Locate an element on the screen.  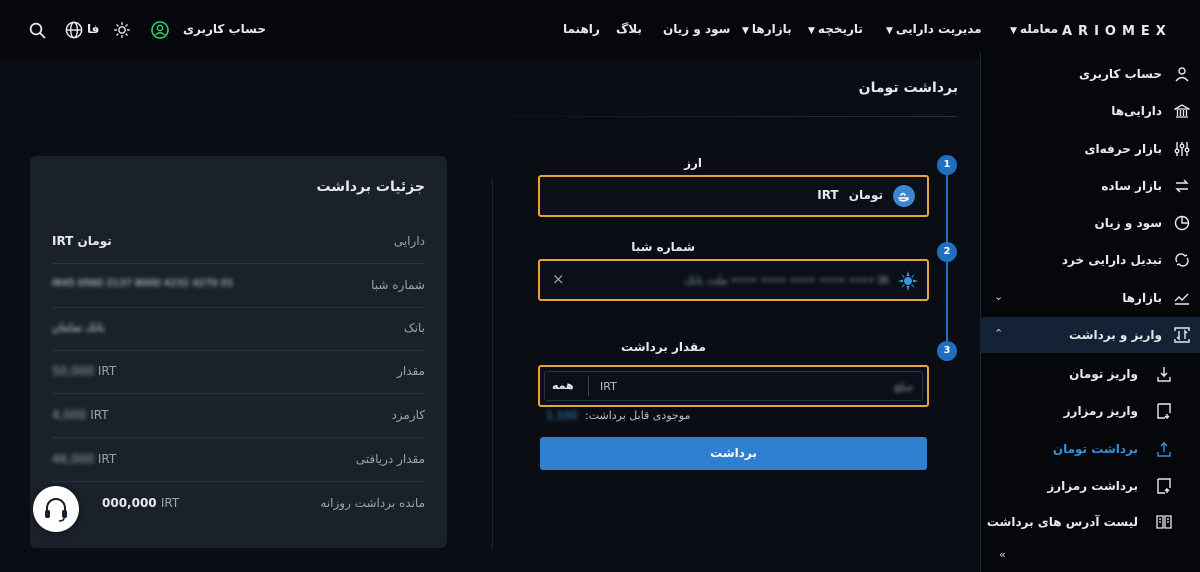
title-divider is located at coordinates (694, 116).